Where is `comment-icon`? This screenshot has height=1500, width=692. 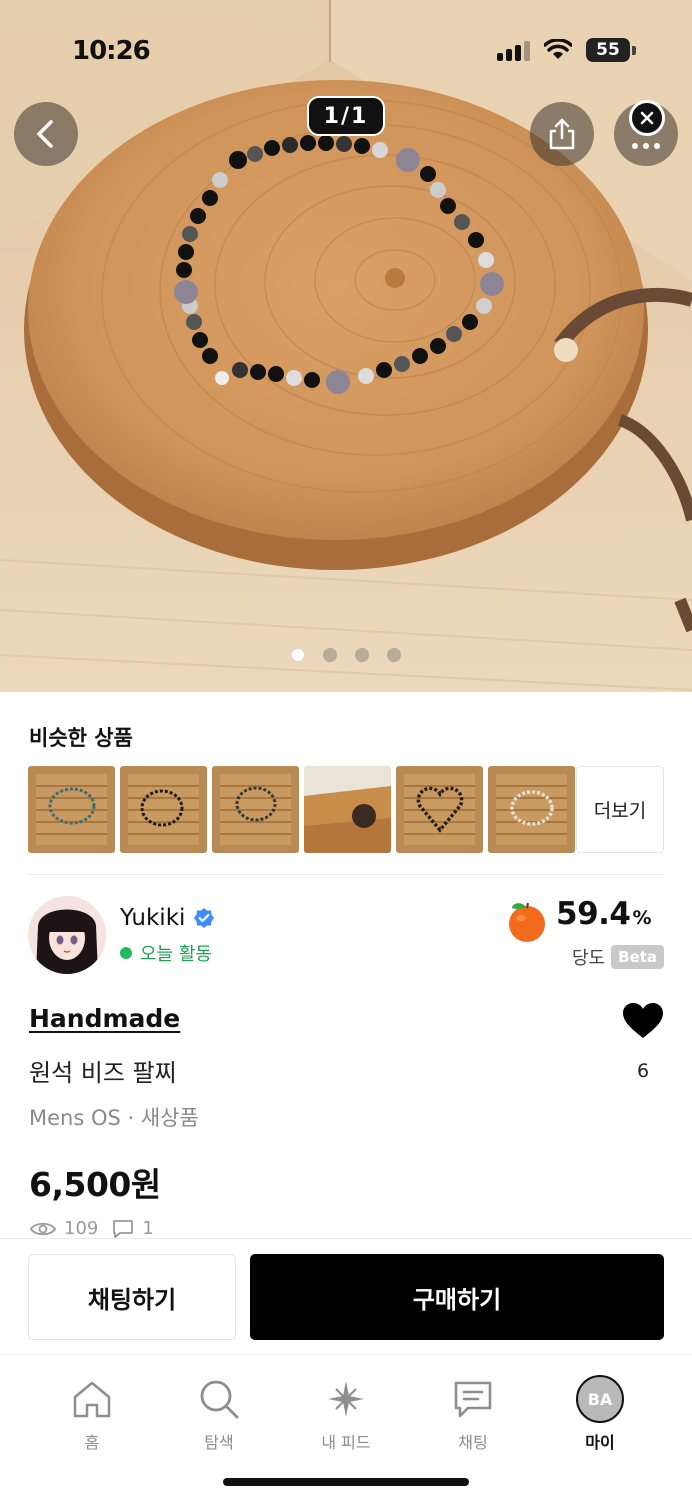
comment-icon is located at coordinates (123, 1228).